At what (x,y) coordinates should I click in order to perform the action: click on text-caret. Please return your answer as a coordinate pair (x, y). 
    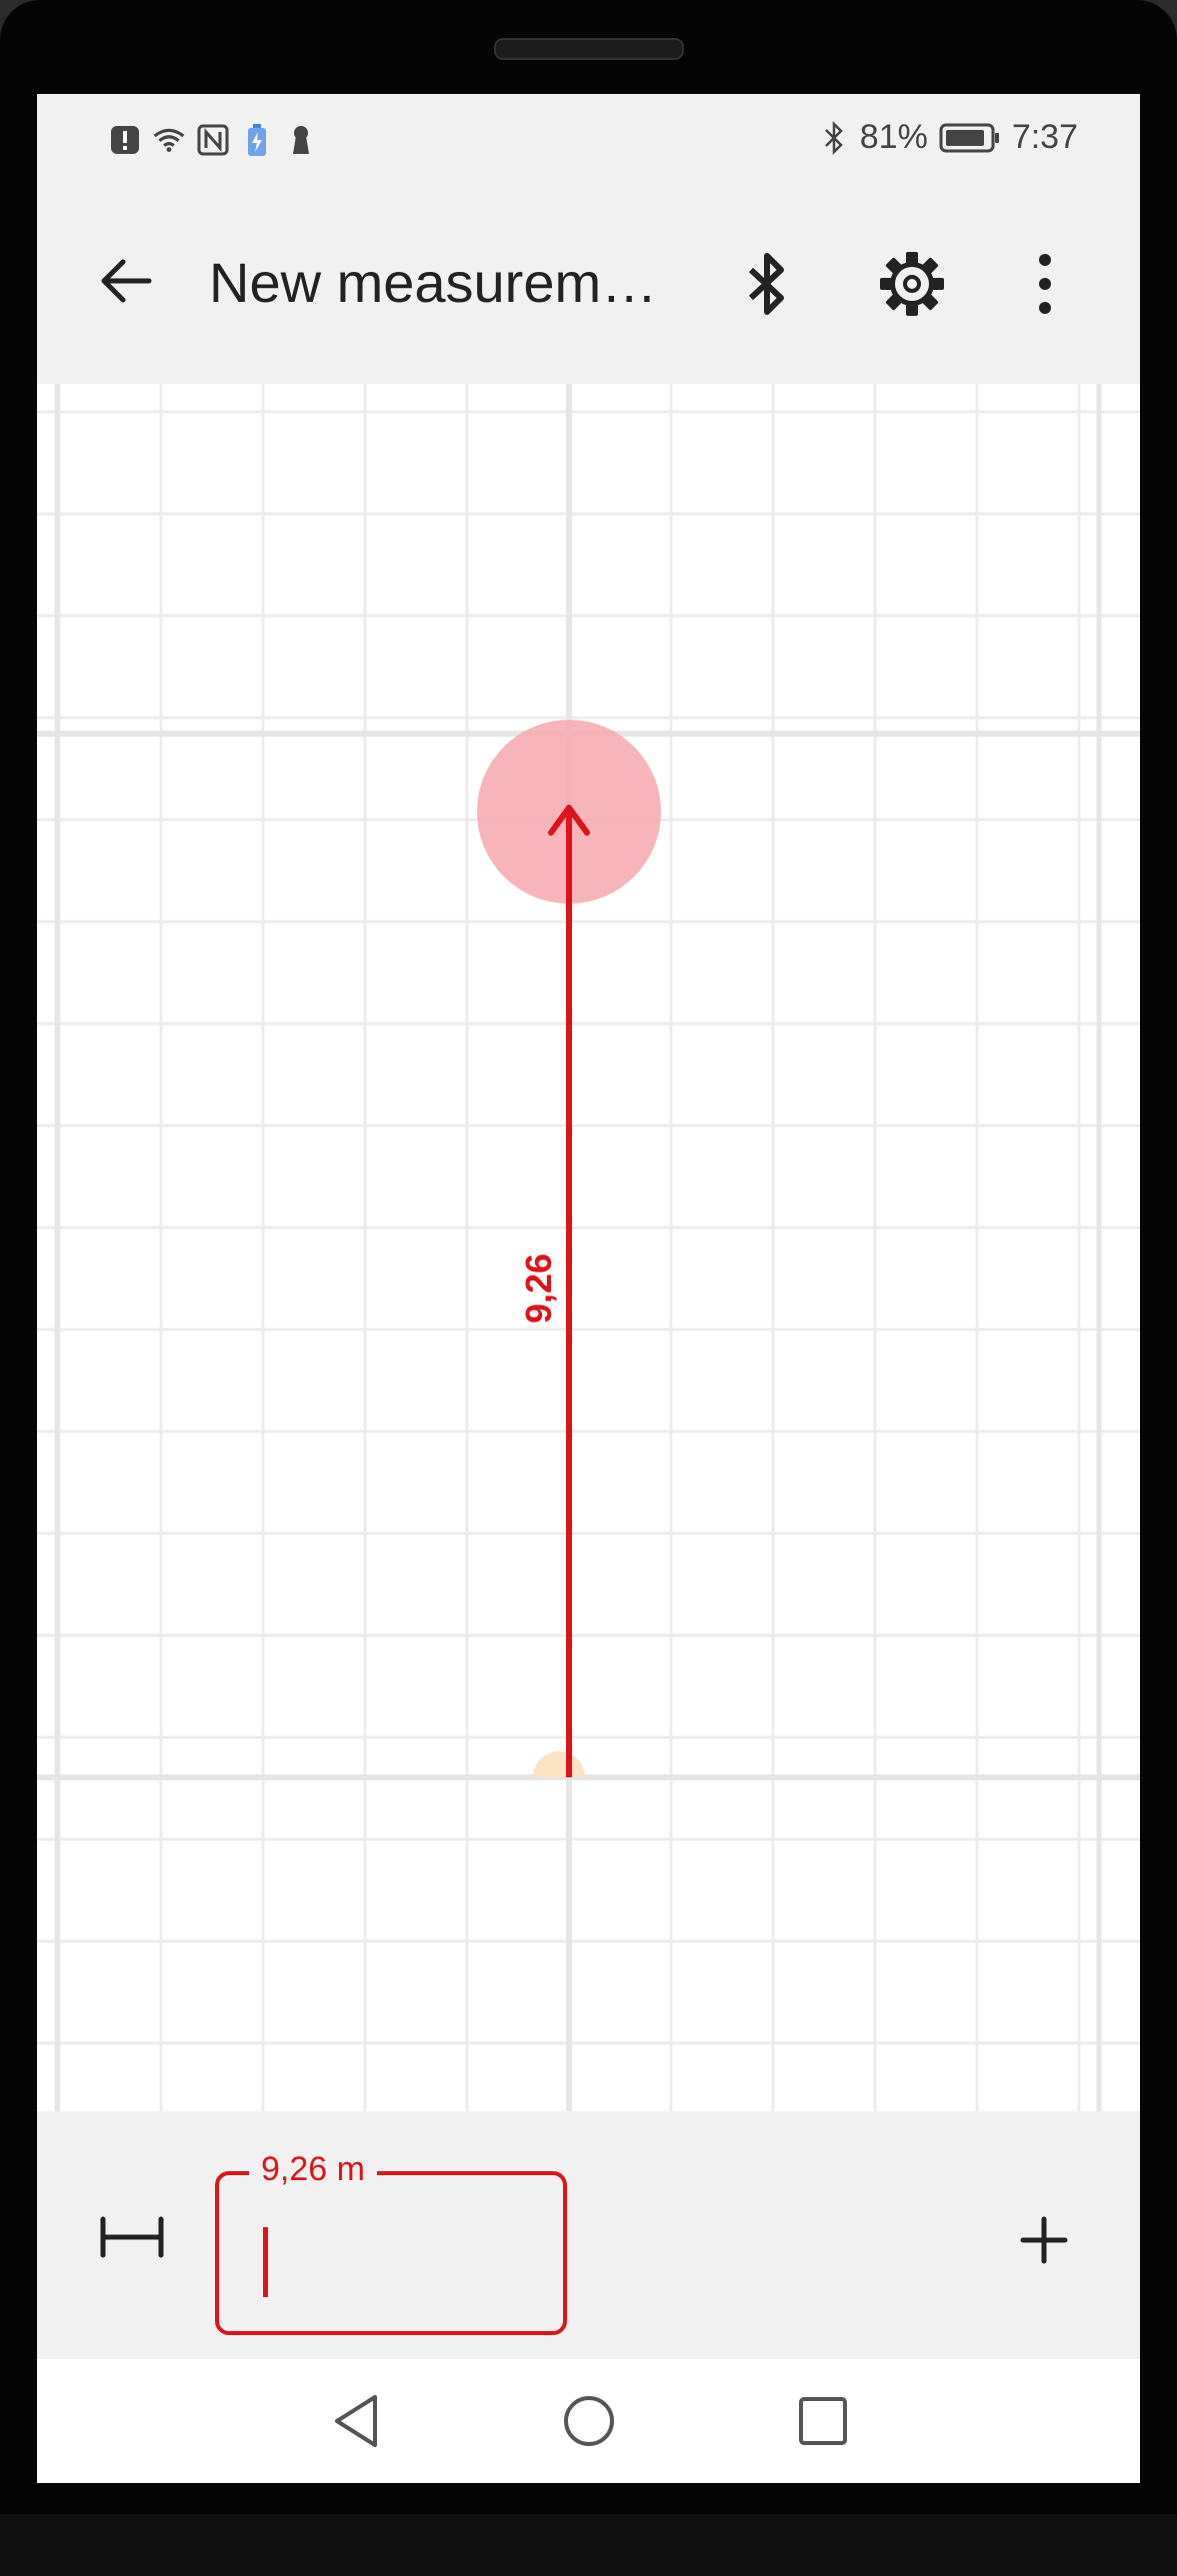
    Looking at the image, I should click on (265, 2262).